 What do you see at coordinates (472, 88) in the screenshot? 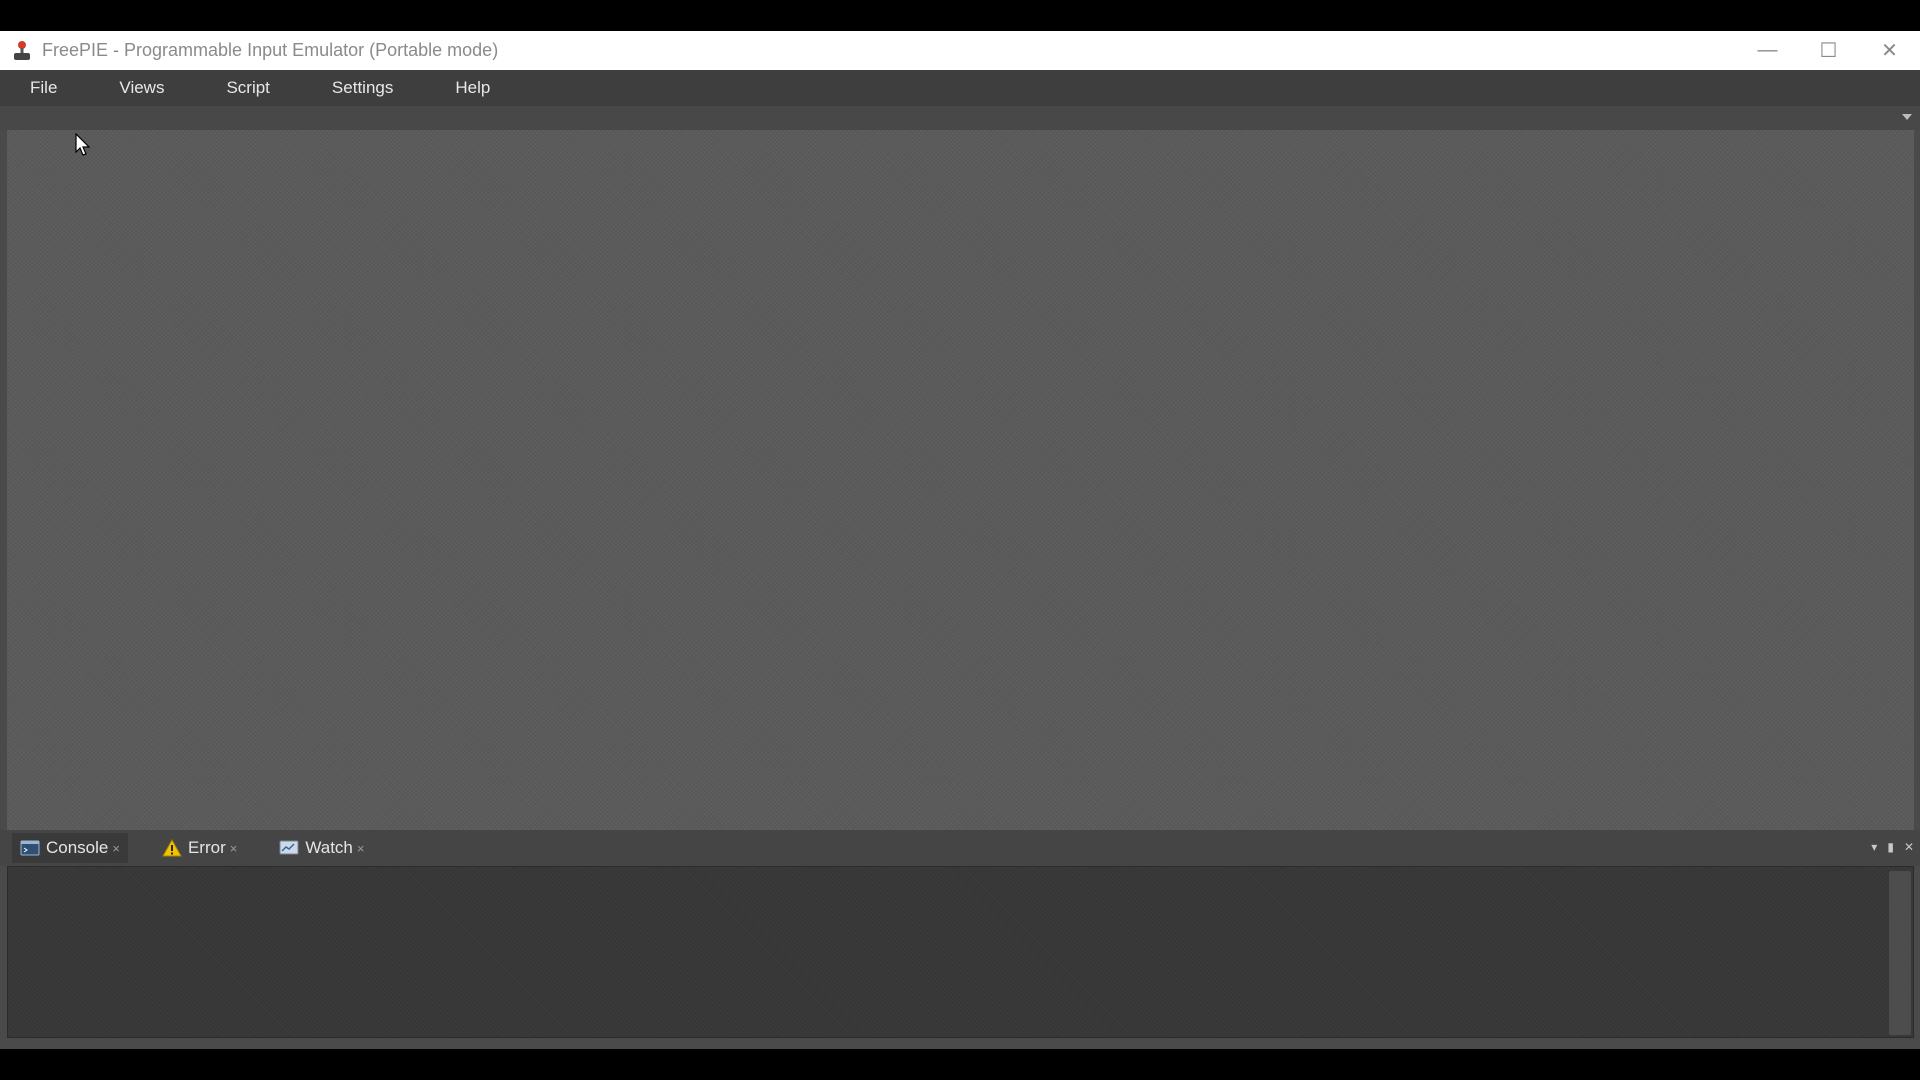
I see `menu-help: Help` at bounding box center [472, 88].